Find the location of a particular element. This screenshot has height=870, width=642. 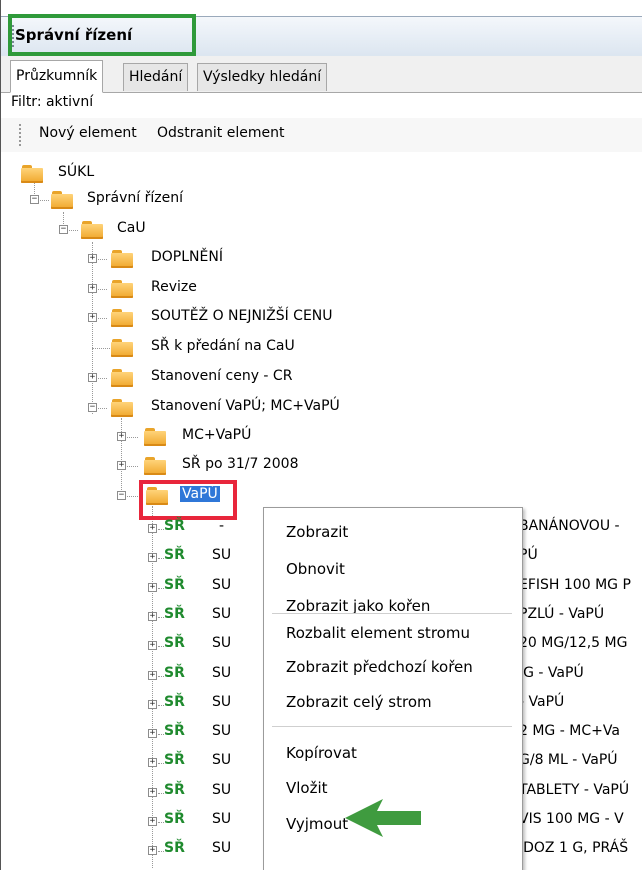

menu-item-obnovit: Obnovit is located at coordinates (315, 569).